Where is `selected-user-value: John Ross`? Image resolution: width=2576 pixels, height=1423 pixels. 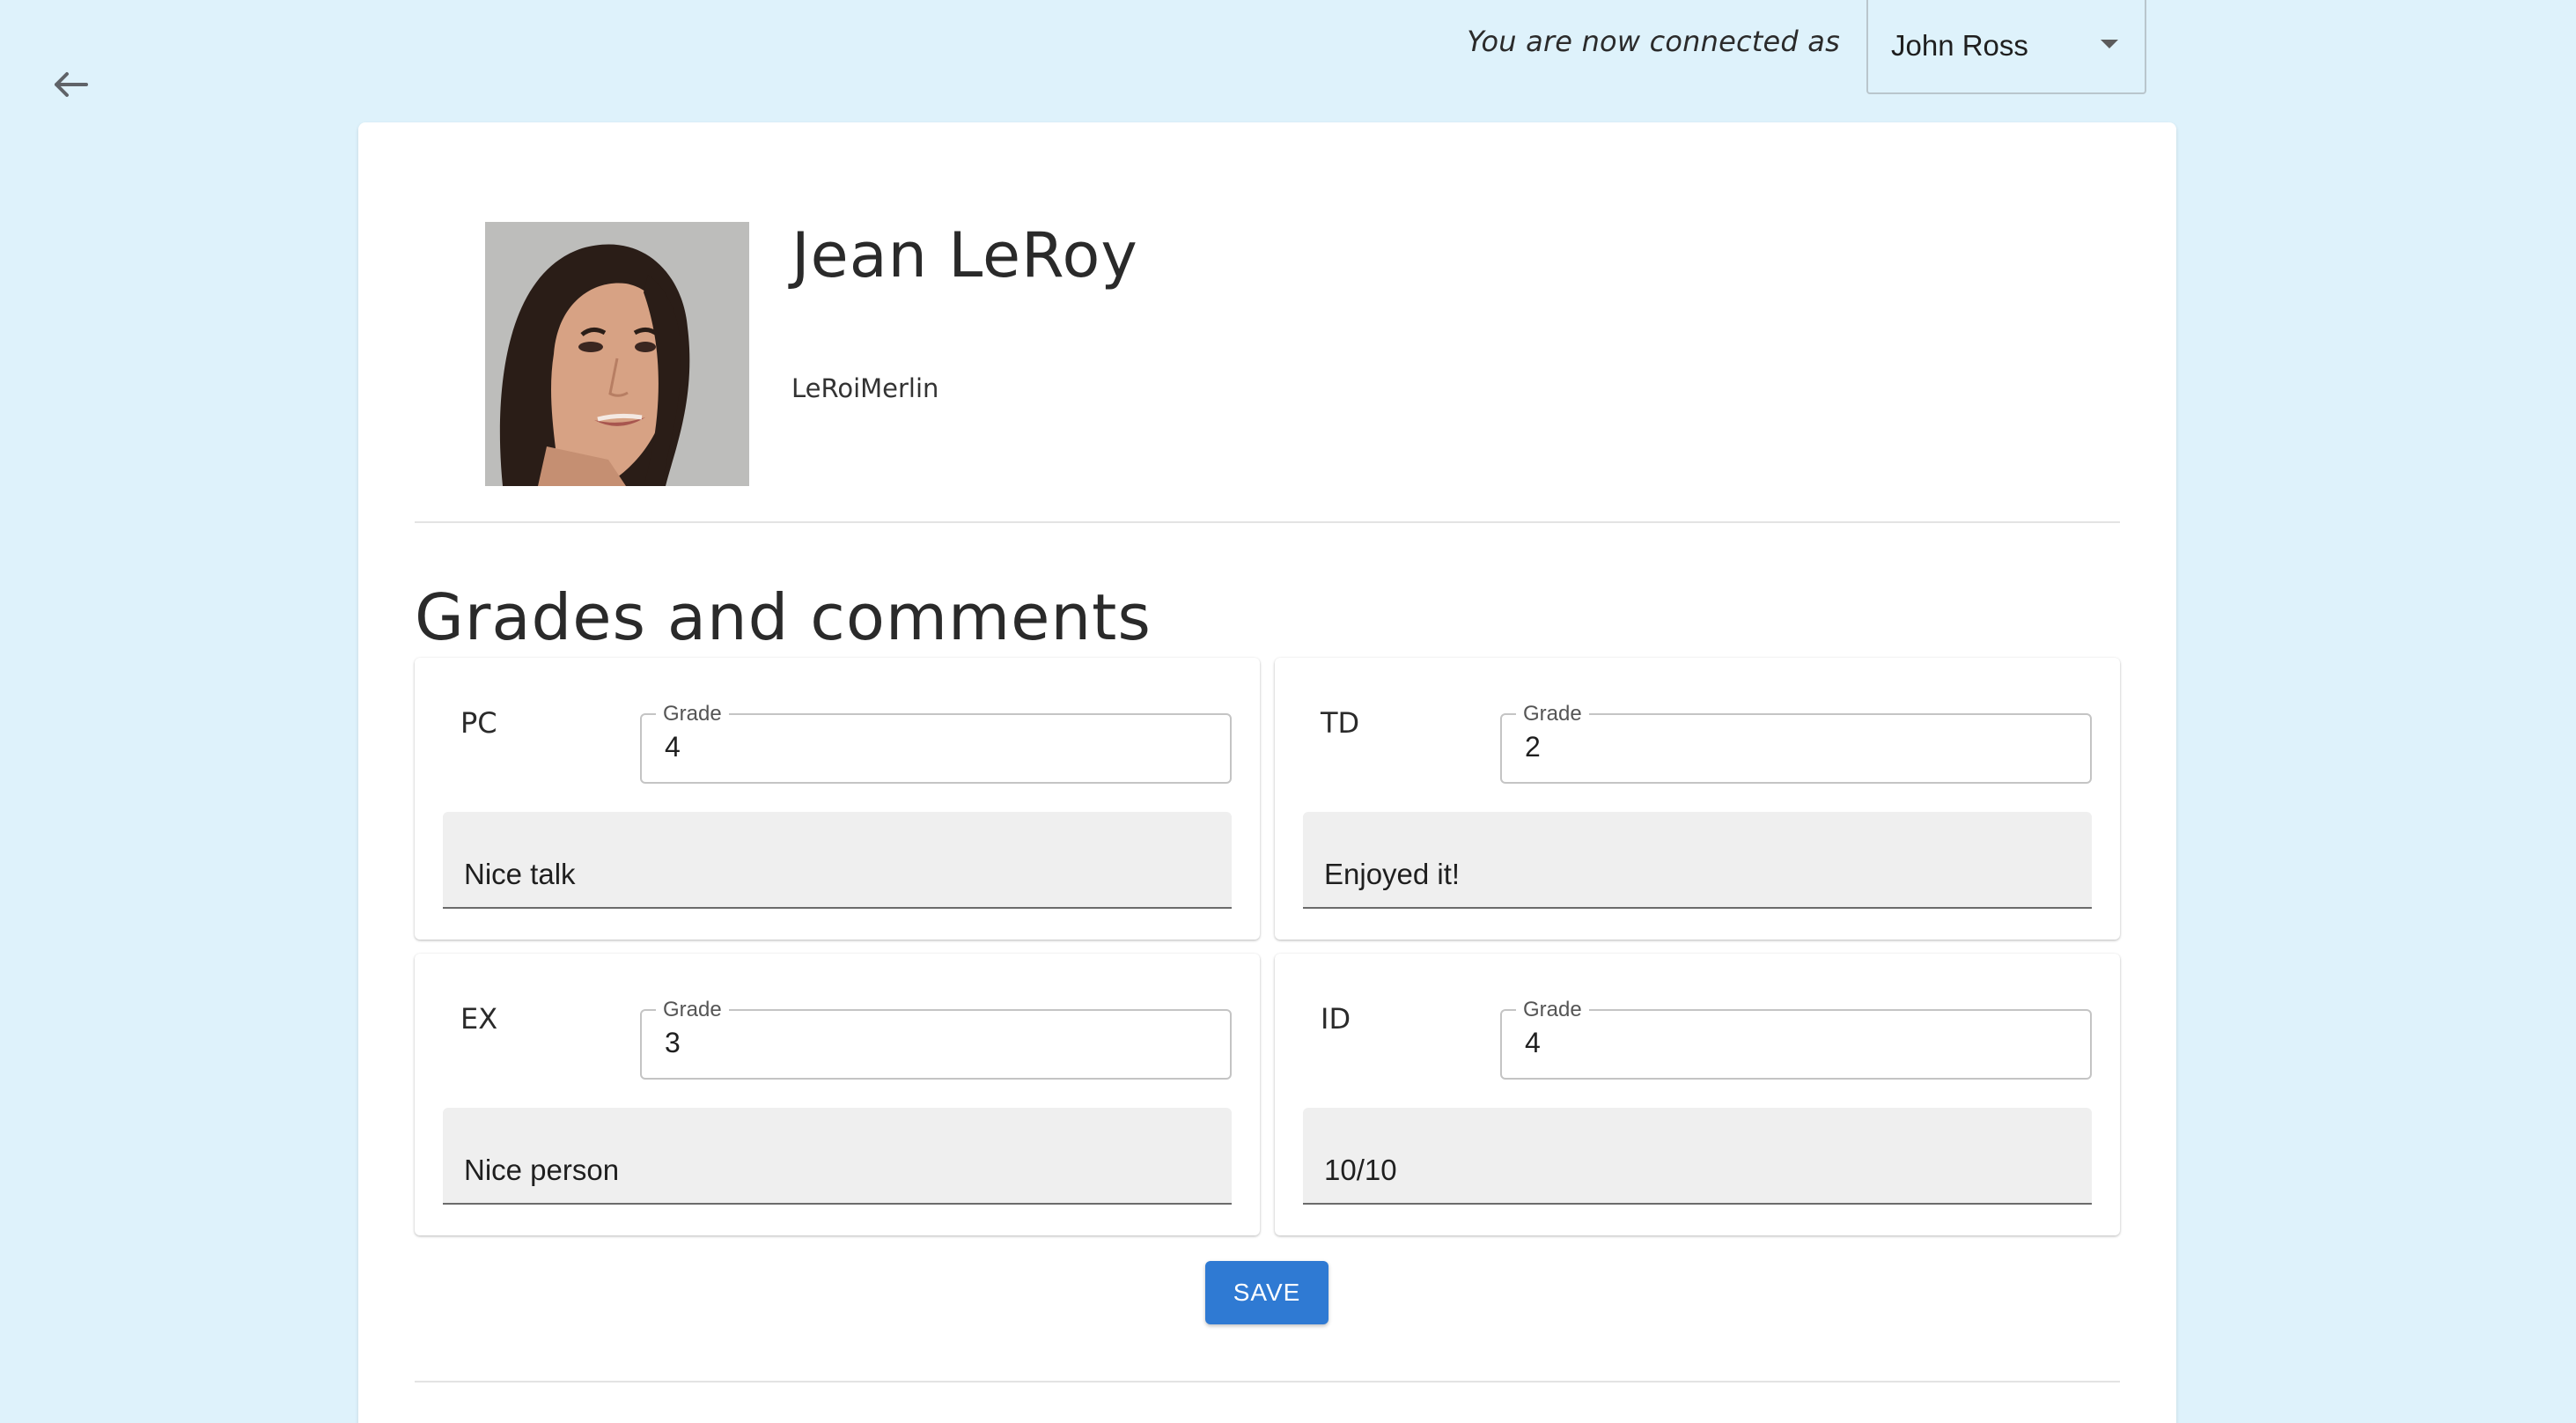
selected-user-value: John Ross is located at coordinates (1960, 45).